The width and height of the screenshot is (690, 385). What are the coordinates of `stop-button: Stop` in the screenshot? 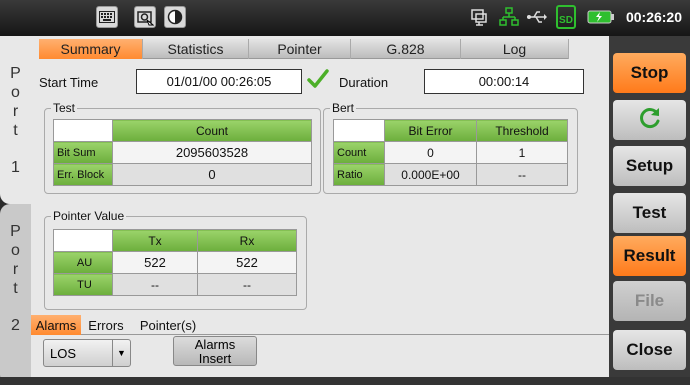 It's located at (649, 73).